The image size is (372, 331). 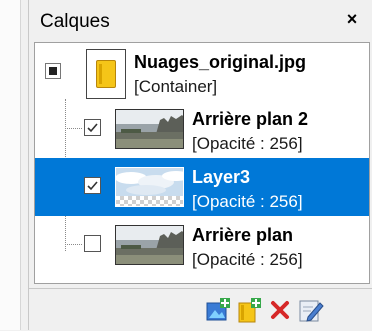 I want to click on layer-name: Layer3, so click(x=221, y=177).